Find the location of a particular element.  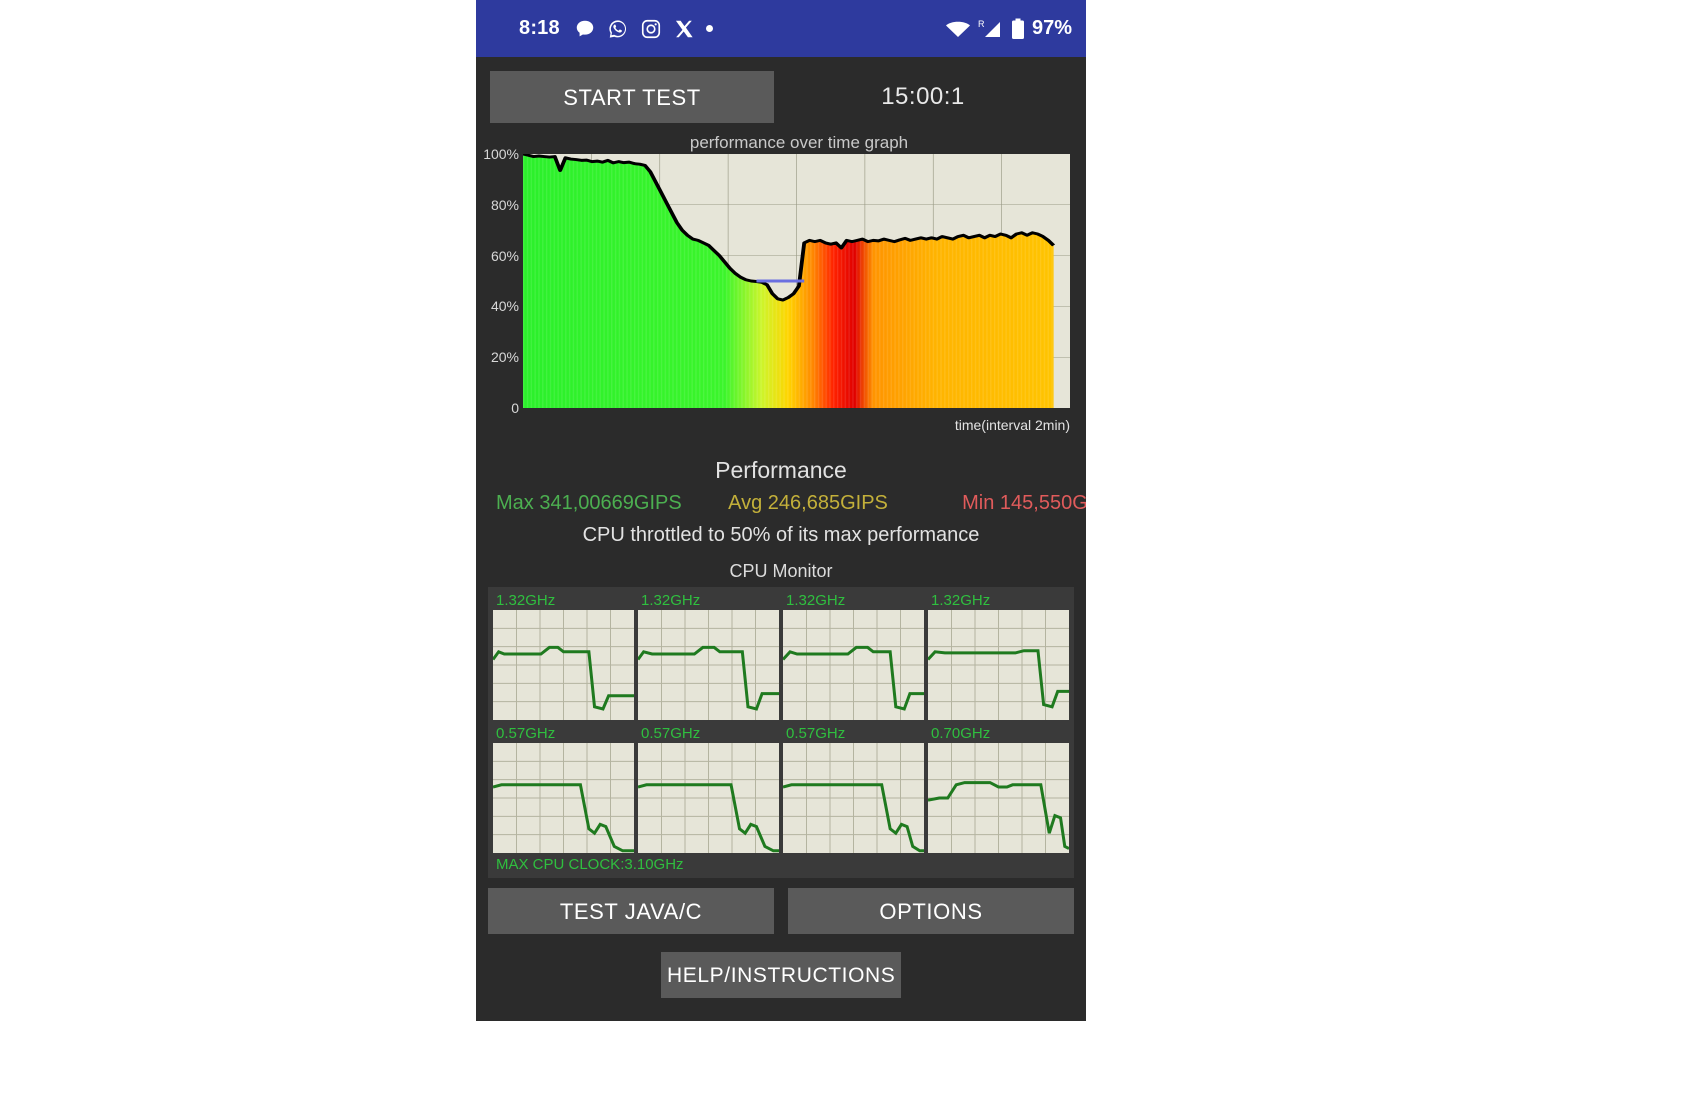

help-instructions-button: HELP/INSTRUCTIONS is located at coordinates (781, 975).